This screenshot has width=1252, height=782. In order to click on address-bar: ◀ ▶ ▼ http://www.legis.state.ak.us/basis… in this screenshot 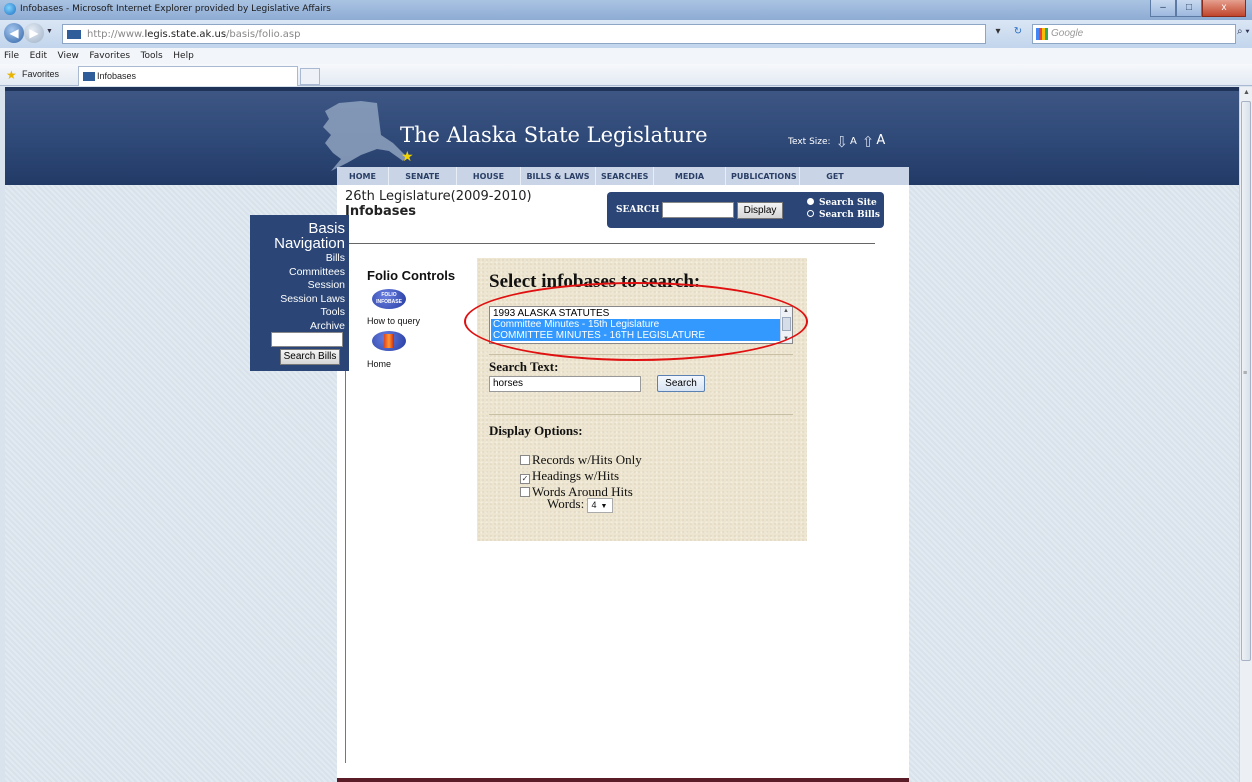, I will do `click(626, 34)`.